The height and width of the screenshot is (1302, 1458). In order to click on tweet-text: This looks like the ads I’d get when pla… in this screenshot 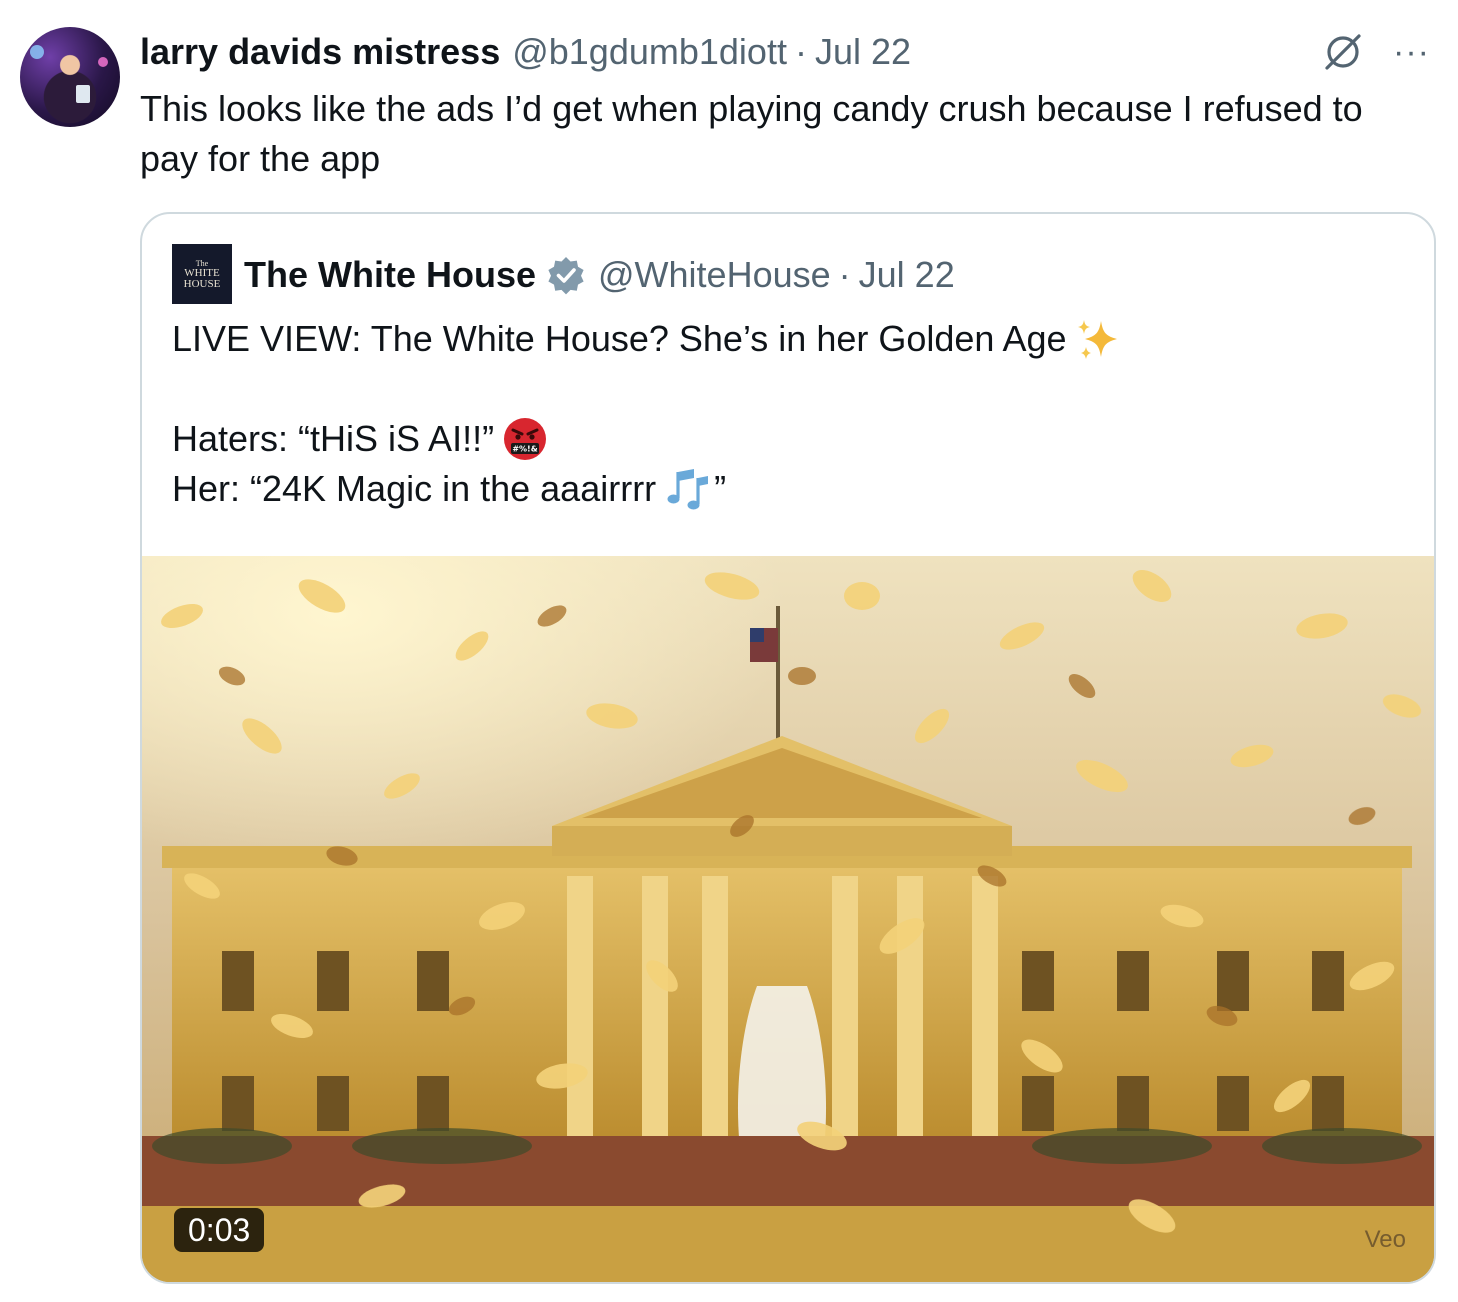, I will do `click(751, 133)`.